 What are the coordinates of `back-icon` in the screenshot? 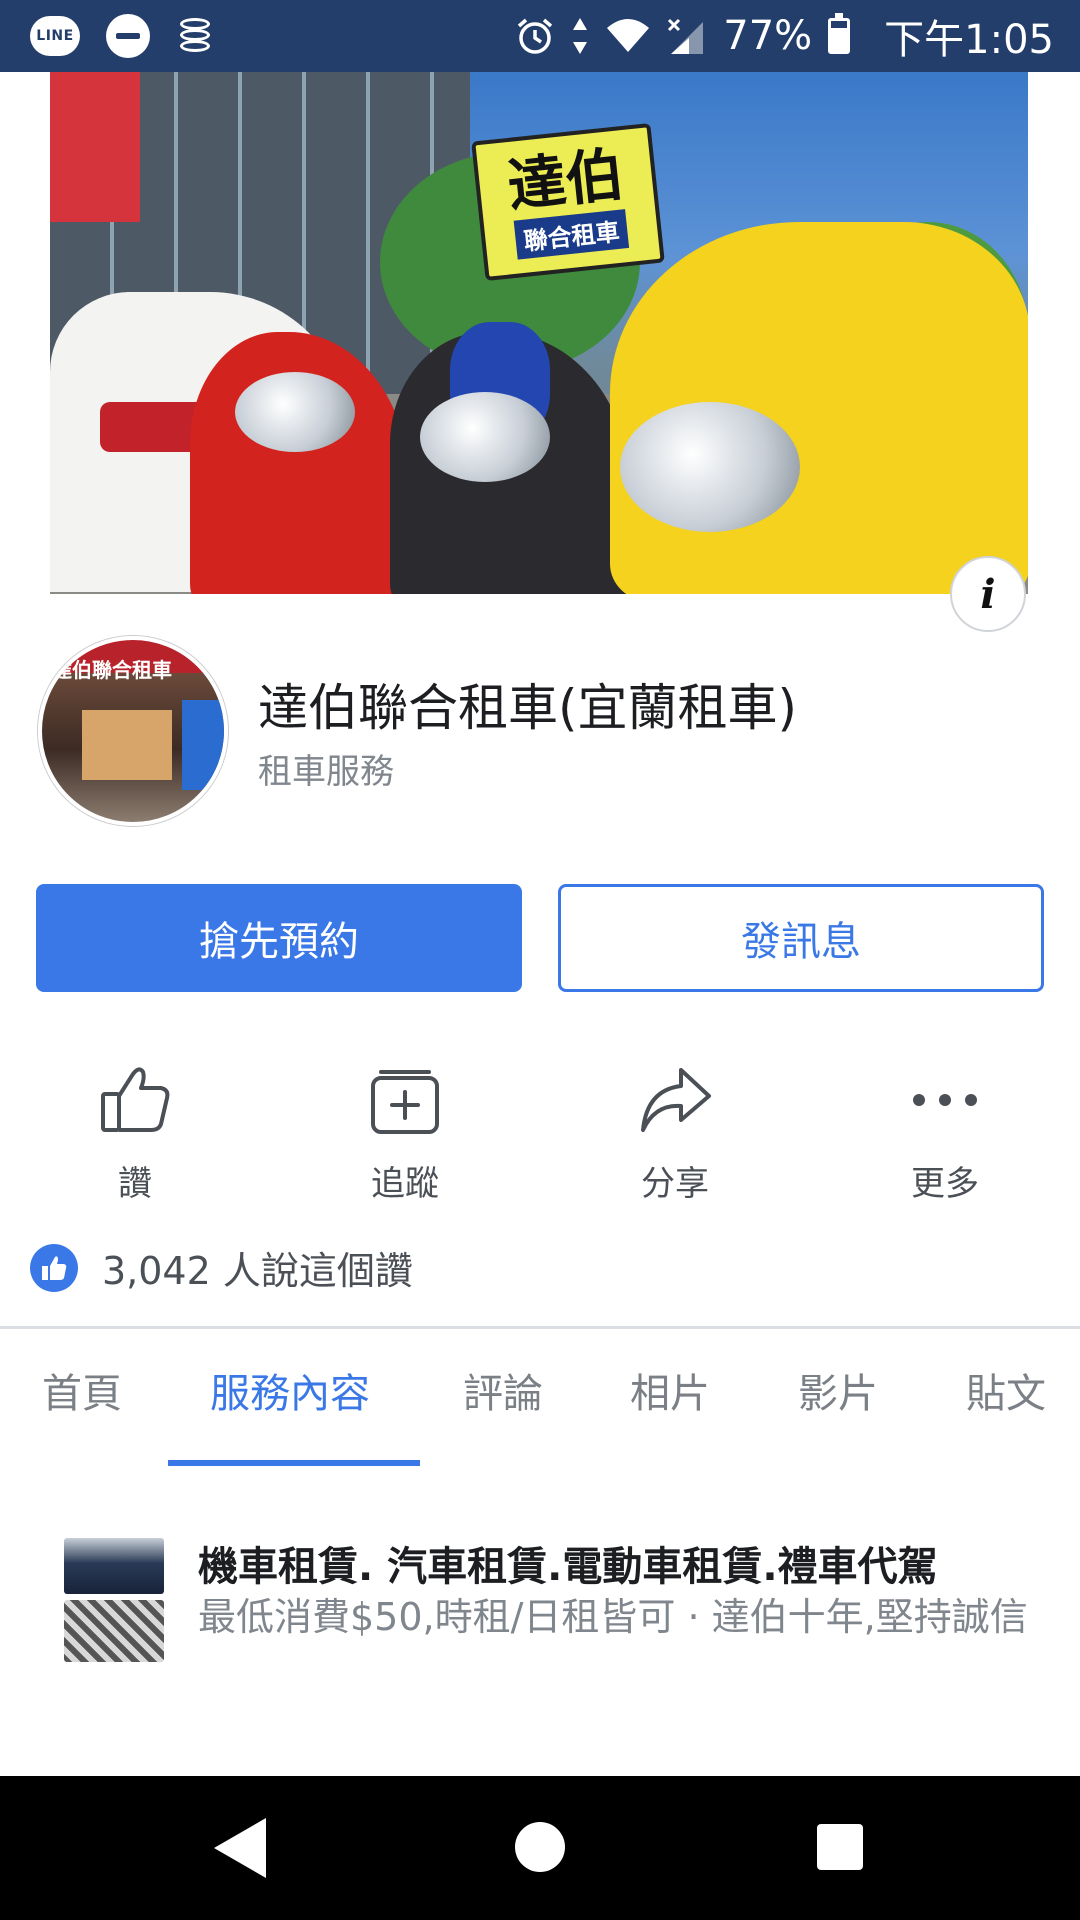 It's located at (240, 1848).